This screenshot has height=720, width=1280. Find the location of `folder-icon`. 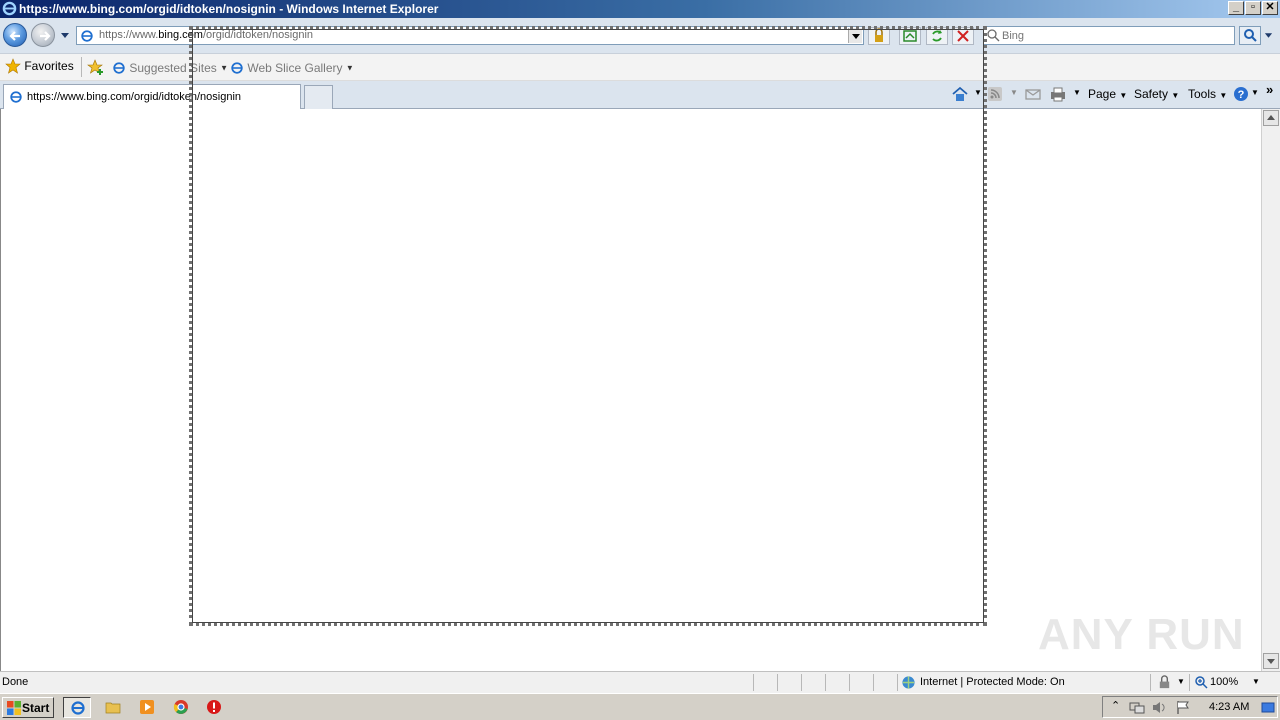

folder-icon is located at coordinates (113, 708).